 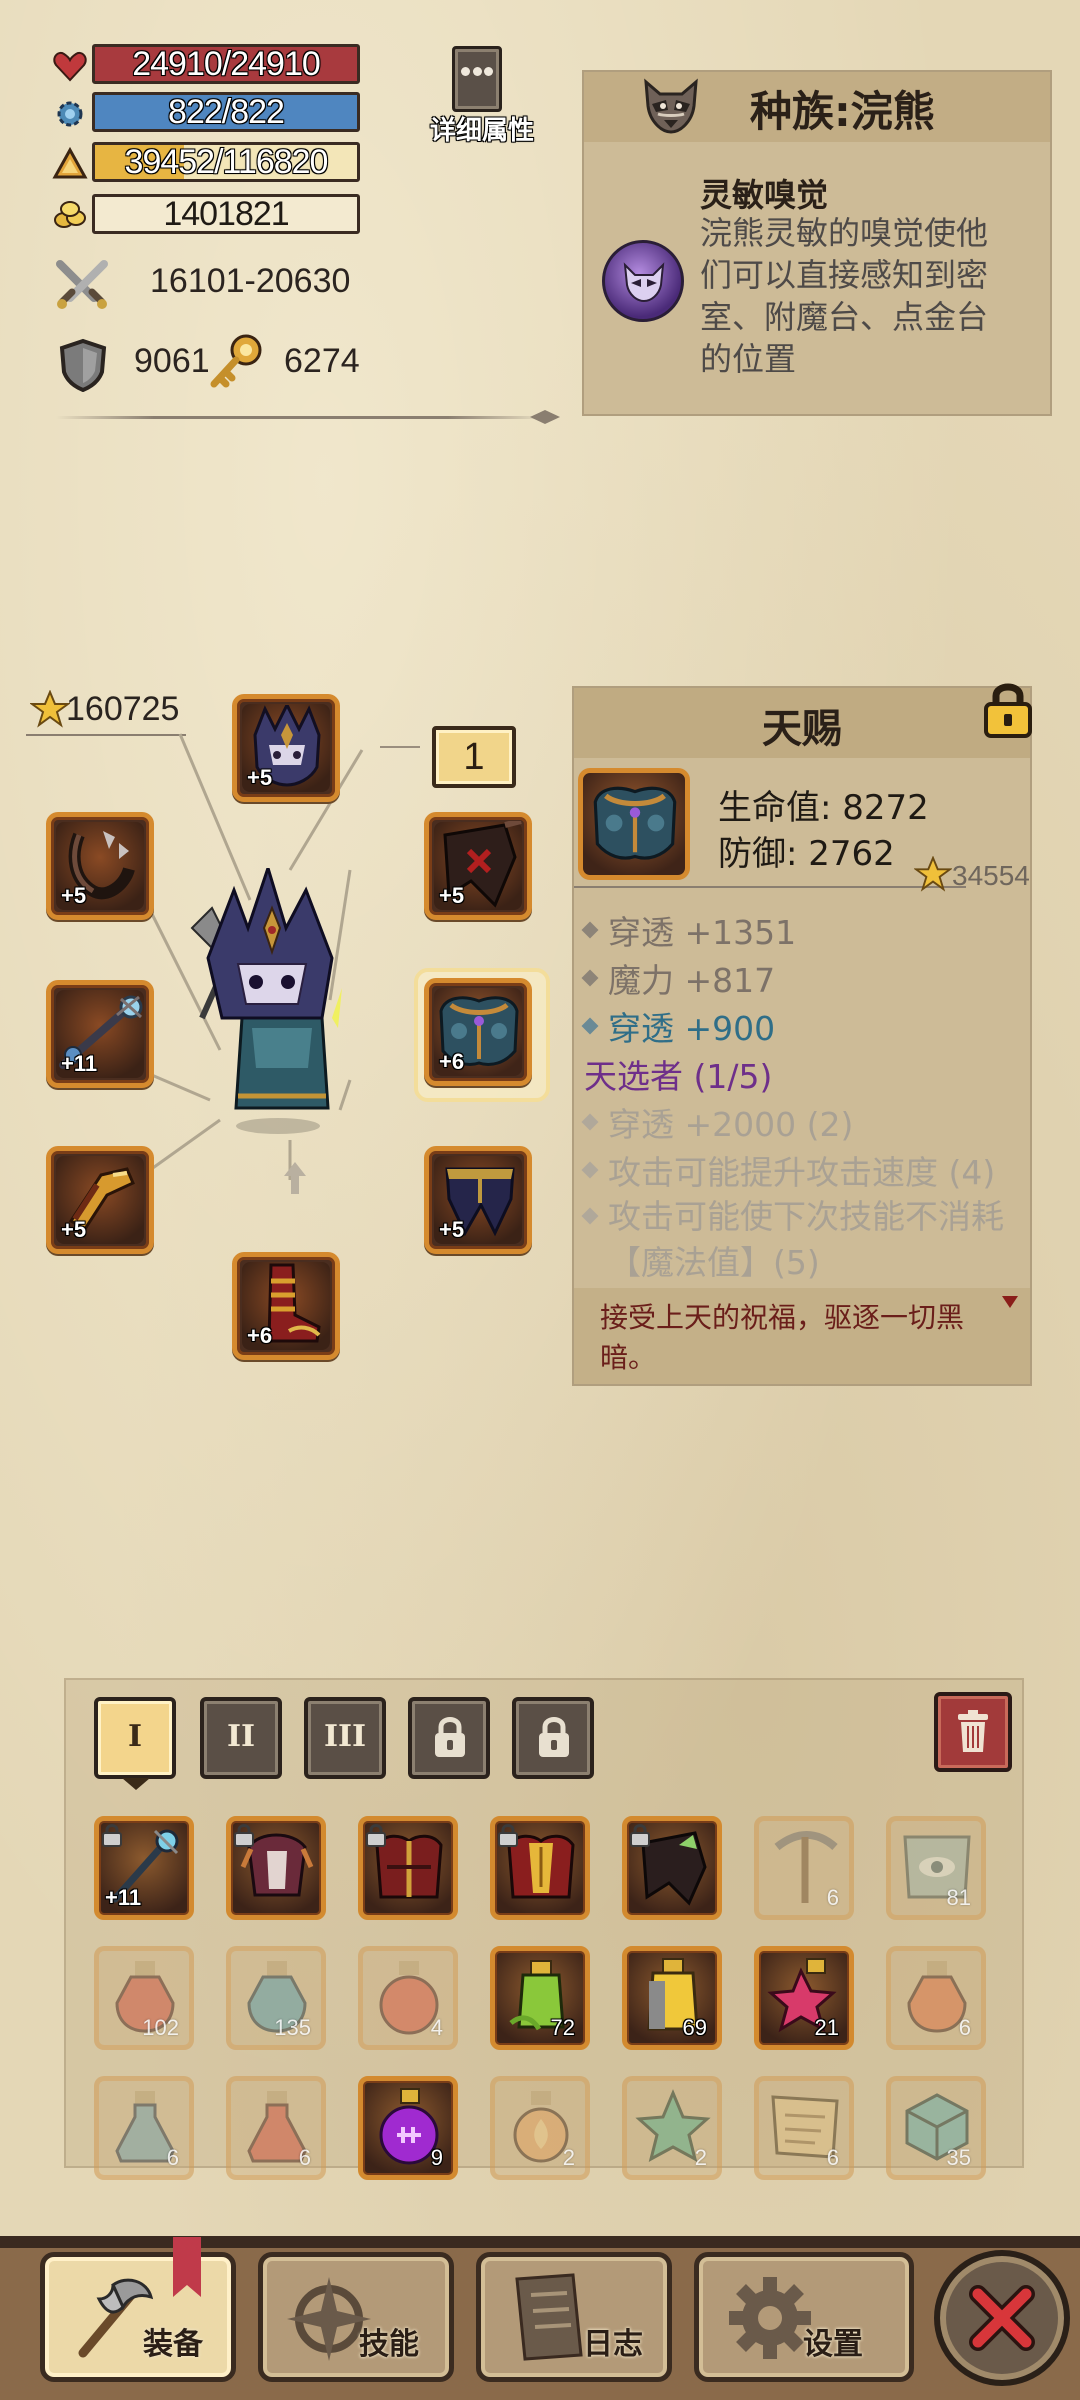 What do you see at coordinates (408, 1998) in the screenshot?
I see `inventory-slot: 4` at bounding box center [408, 1998].